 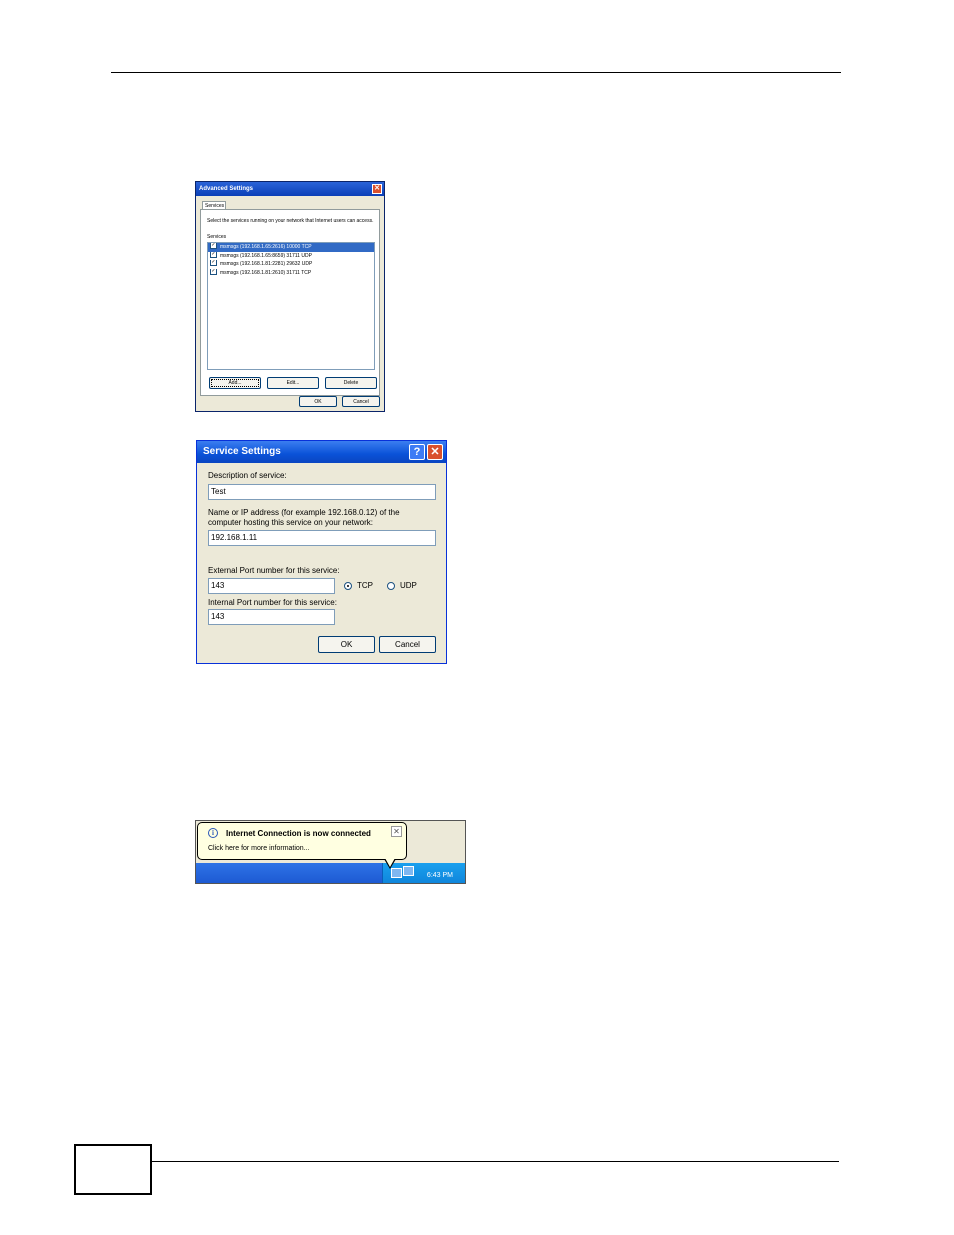 I want to click on tcp-radio, so click(x=348, y=586).